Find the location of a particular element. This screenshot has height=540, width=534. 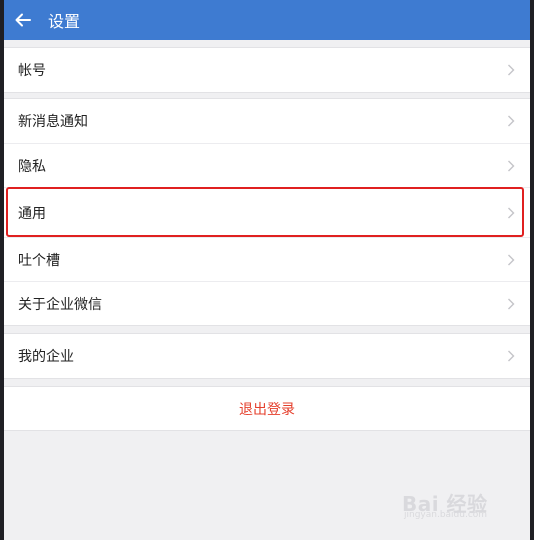

back-button is located at coordinates (23, 20).